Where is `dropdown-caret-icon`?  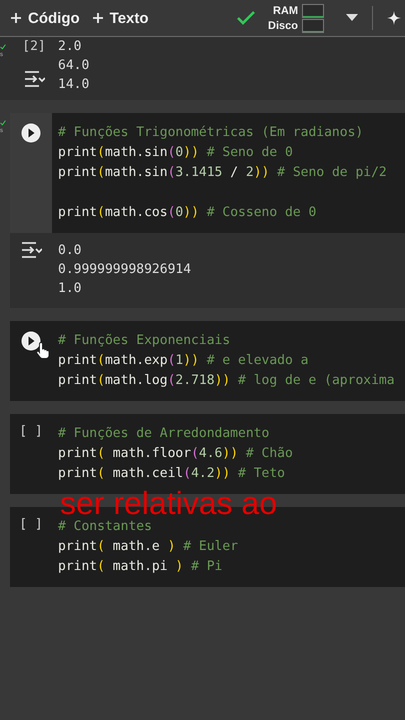
dropdown-caret-icon is located at coordinates (352, 18).